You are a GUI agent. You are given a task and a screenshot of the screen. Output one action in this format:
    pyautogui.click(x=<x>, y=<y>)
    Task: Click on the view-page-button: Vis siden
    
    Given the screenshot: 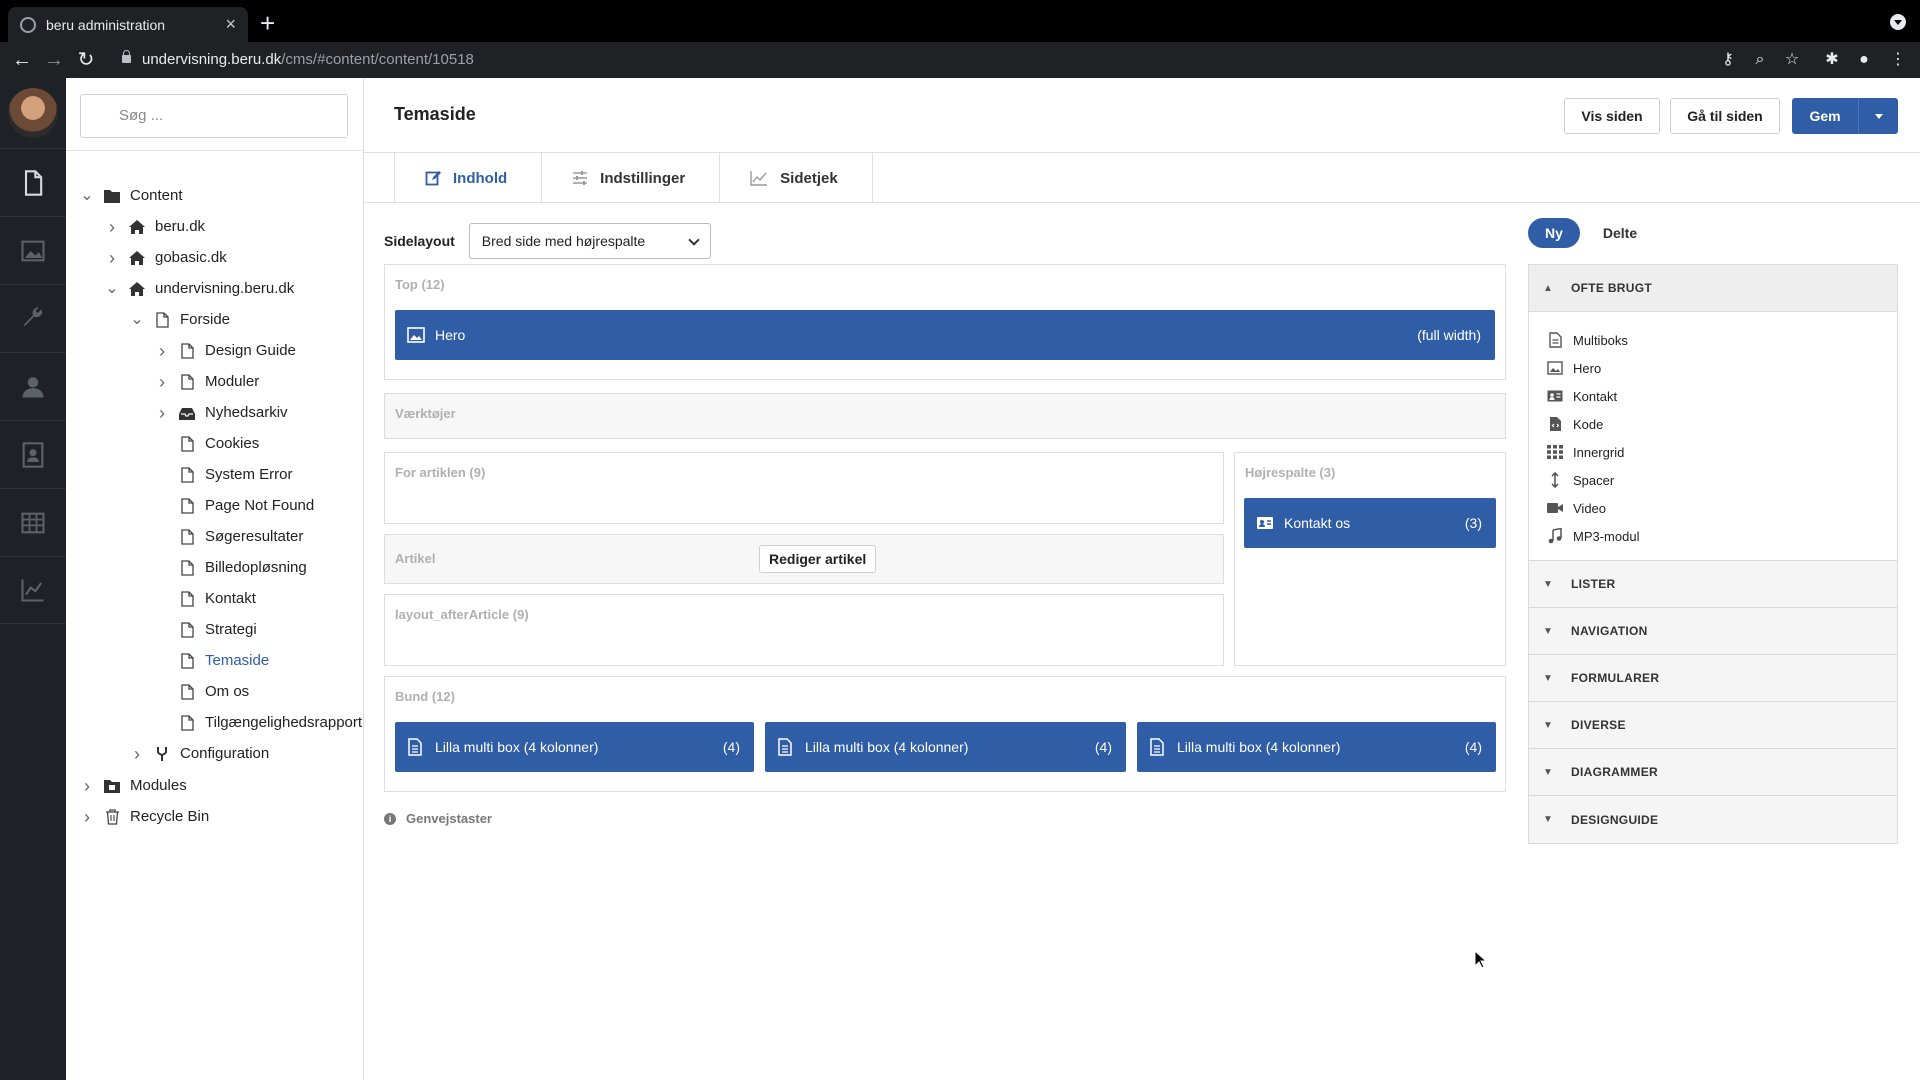 What is the action you would take?
    pyautogui.click(x=1612, y=116)
    